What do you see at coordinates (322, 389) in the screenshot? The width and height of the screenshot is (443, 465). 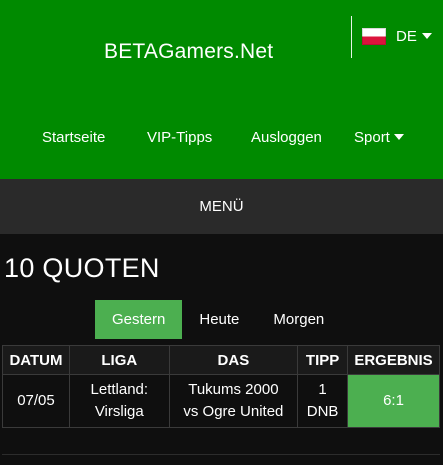 I see `tip-value: 1` at bounding box center [322, 389].